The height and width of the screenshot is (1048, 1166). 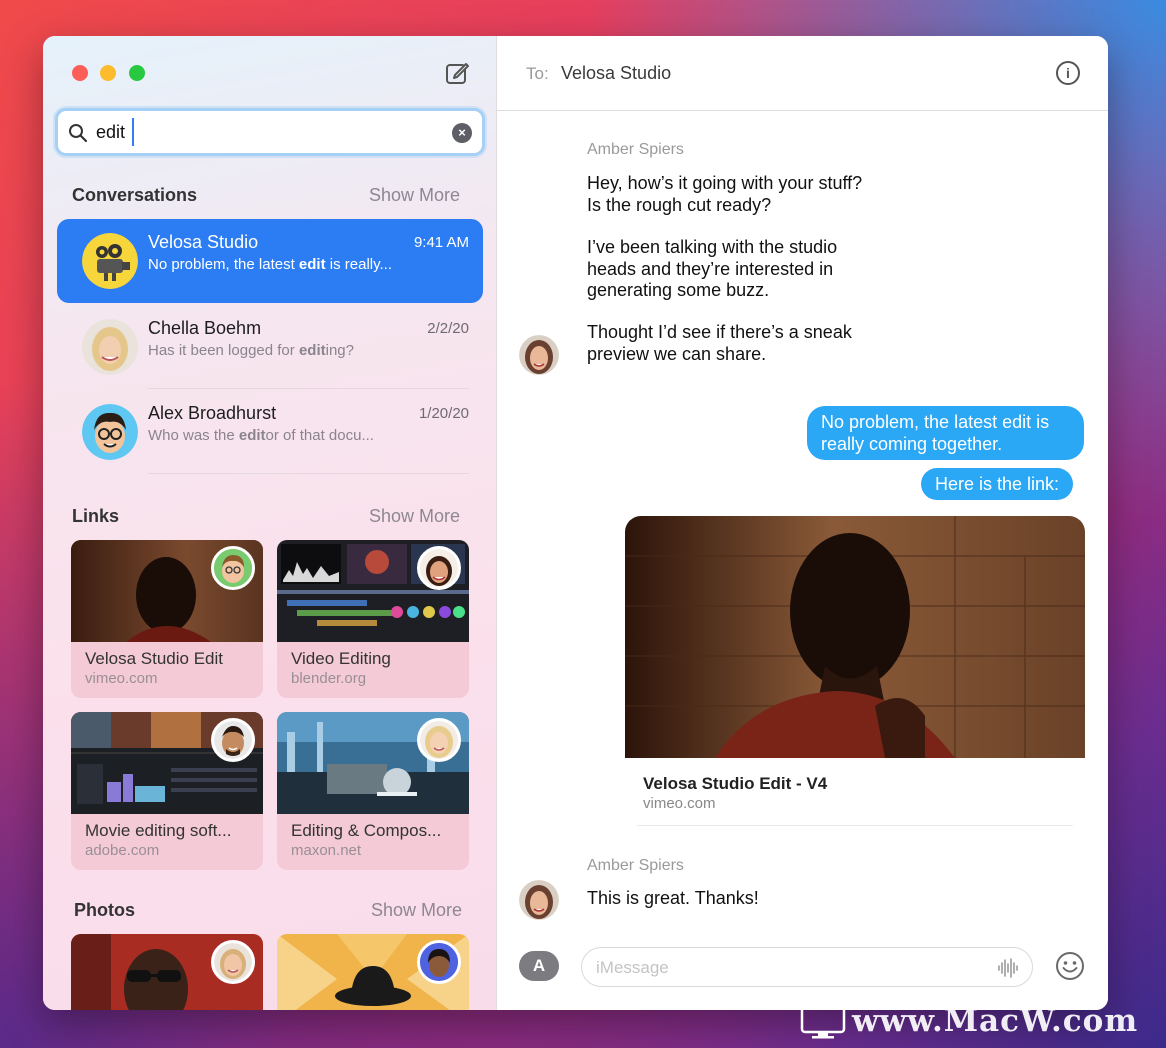 I want to click on compose-icon, so click(x=458, y=73).